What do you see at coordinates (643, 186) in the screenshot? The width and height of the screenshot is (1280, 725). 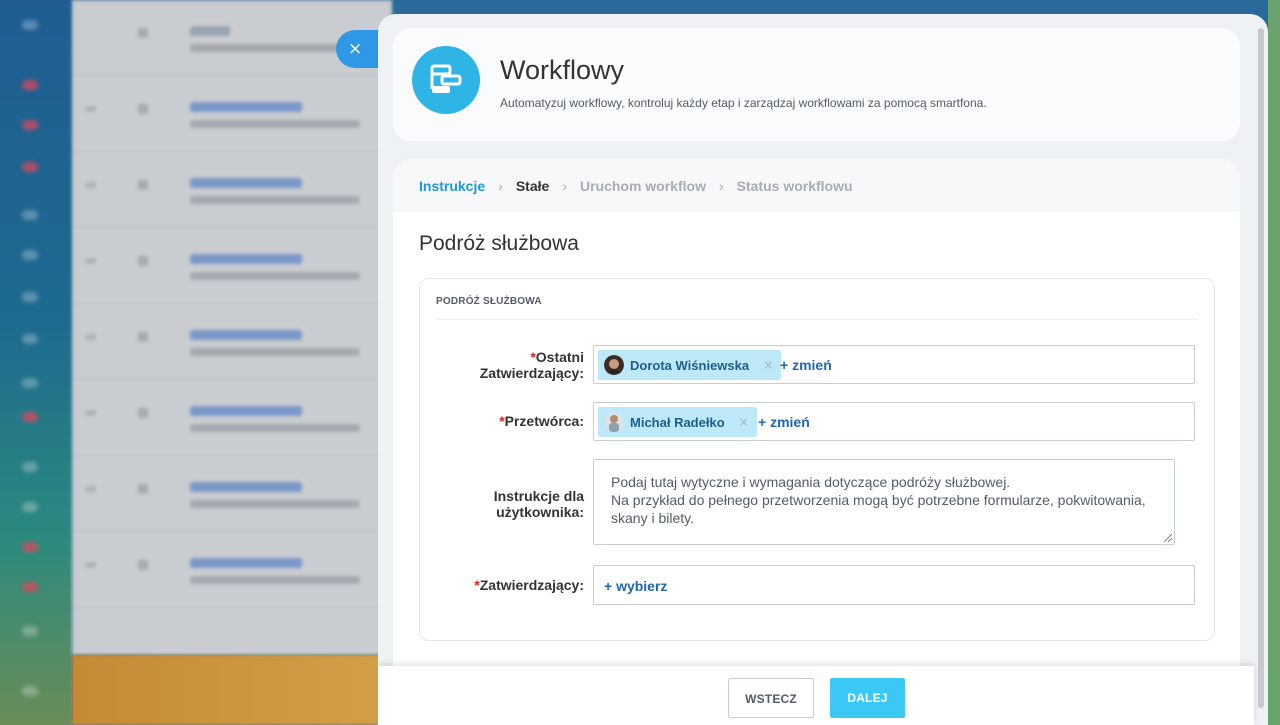 I see `step-run-workflow: Uruchom workflow` at bounding box center [643, 186].